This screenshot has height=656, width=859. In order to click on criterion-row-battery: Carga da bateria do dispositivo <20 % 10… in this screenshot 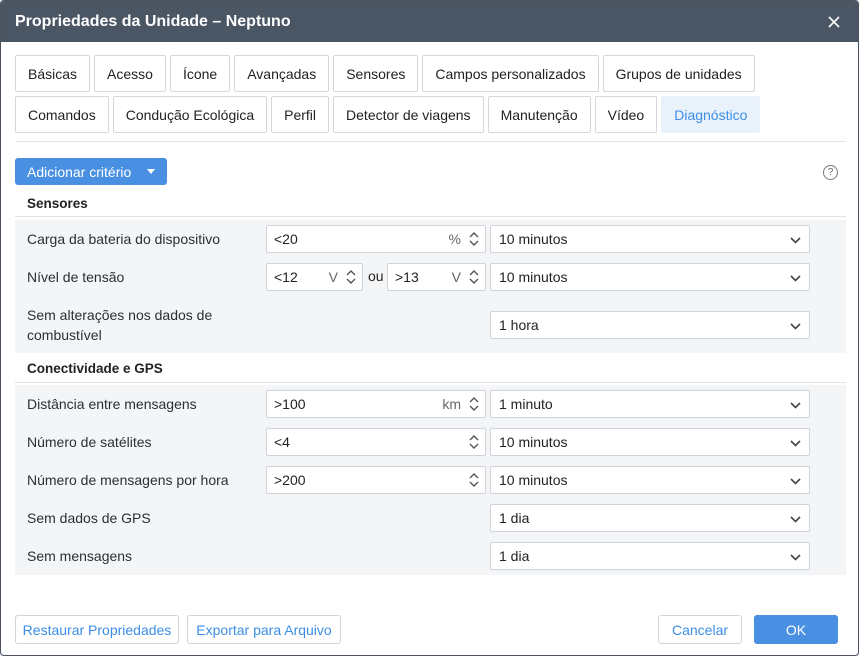, I will do `click(430, 239)`.